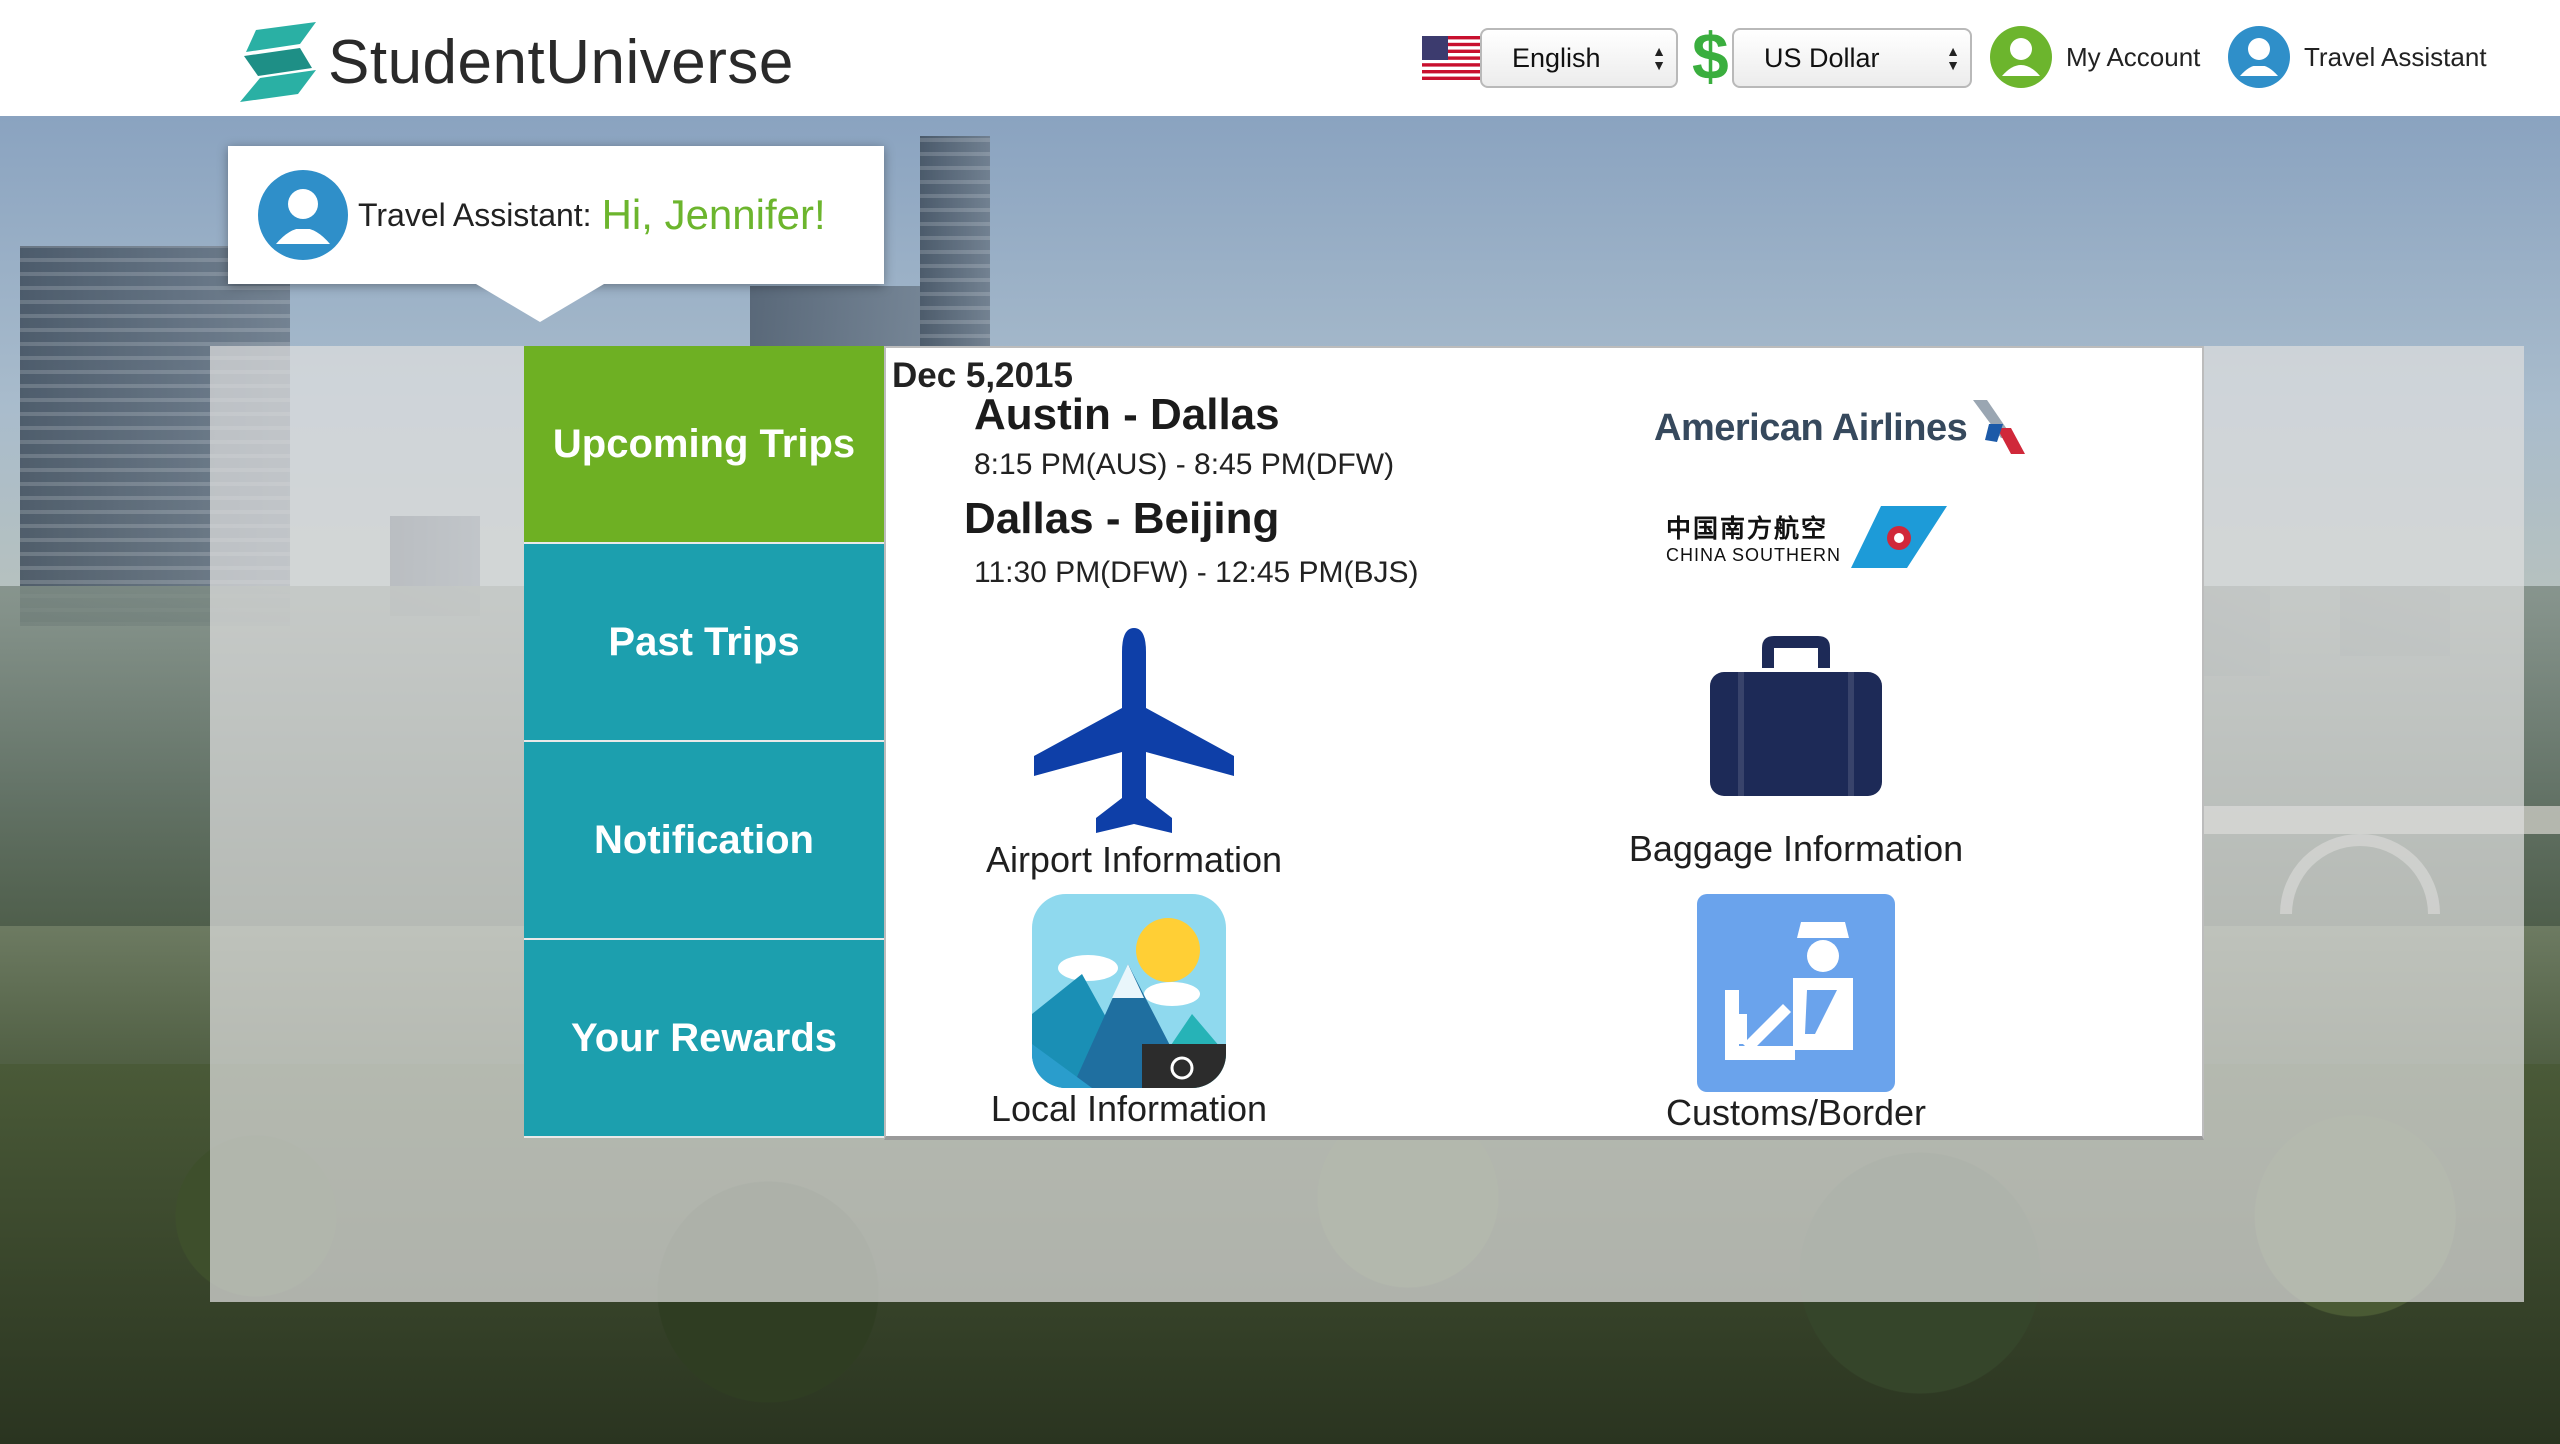  What do you see at coordinates (540, 303) in the screenshot?
I see `greeting-tail` at bounding box center [540, 303].